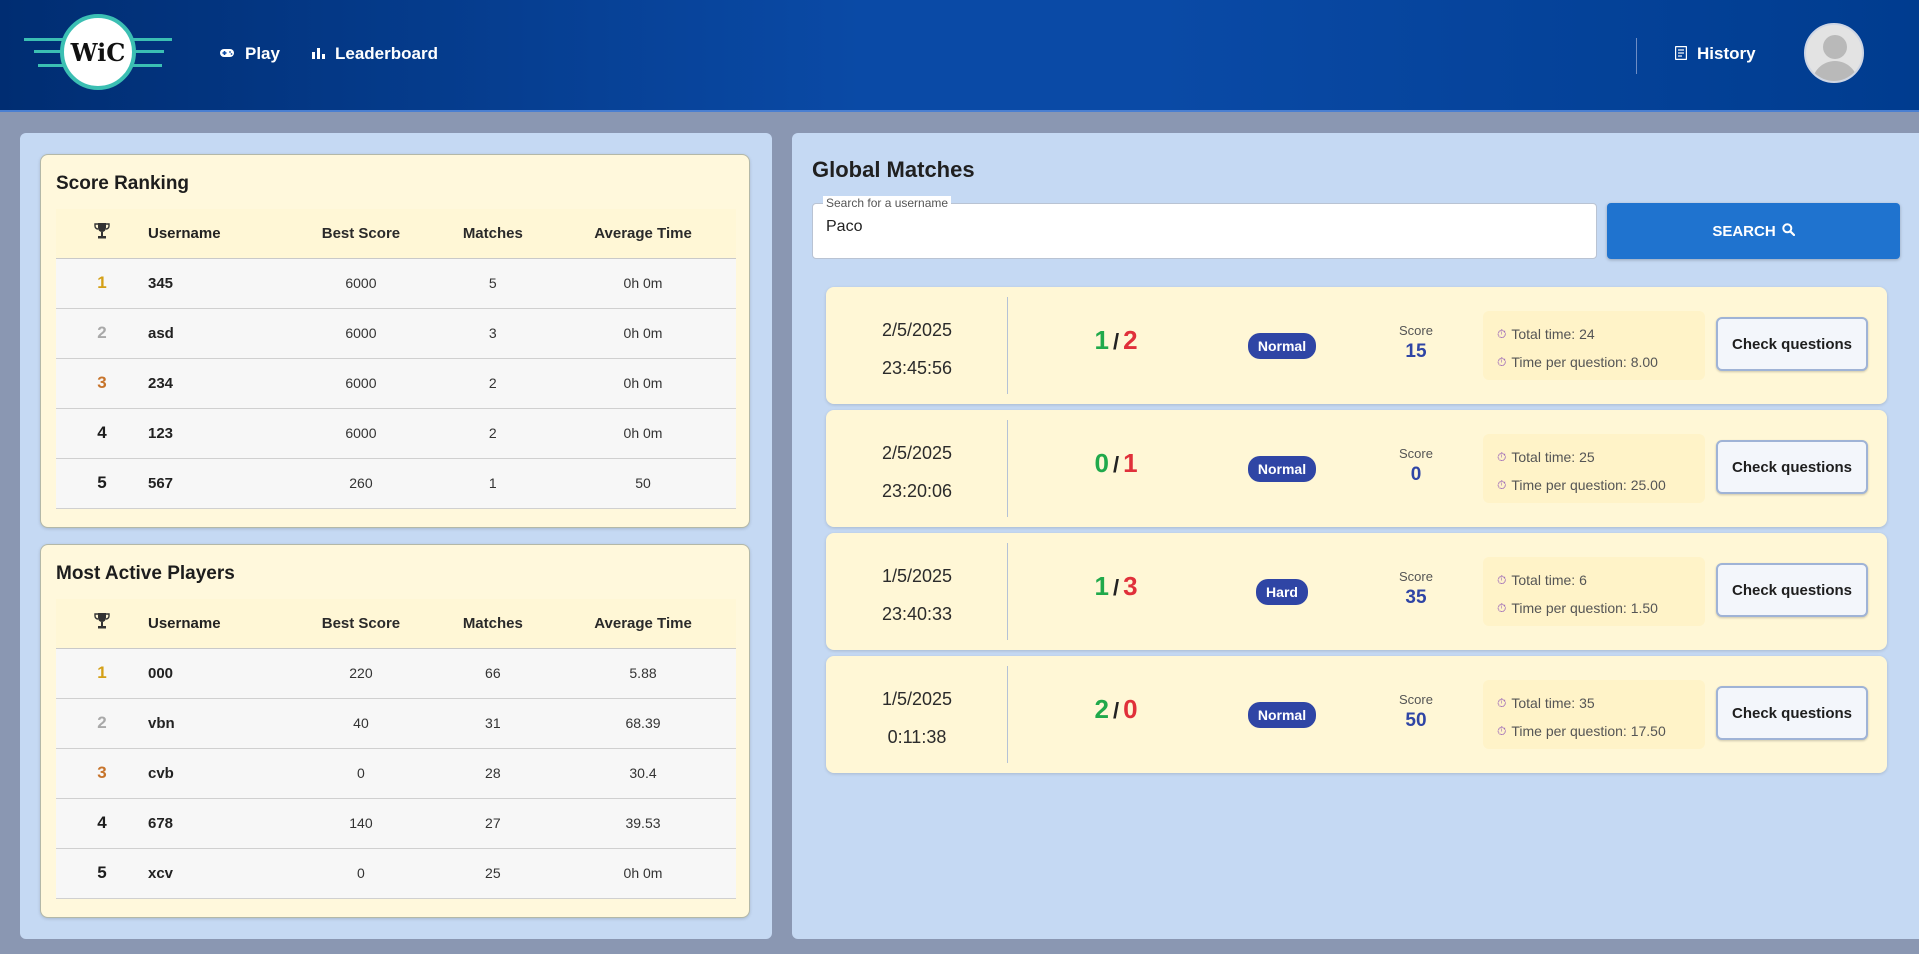 Image resolution: width=1919 pixels, height=954 pixels. What do you see at coordinates (145, 573) in the screenshot?
I see `most-active-title: Most Active Players` at bounding box center [145, 573].